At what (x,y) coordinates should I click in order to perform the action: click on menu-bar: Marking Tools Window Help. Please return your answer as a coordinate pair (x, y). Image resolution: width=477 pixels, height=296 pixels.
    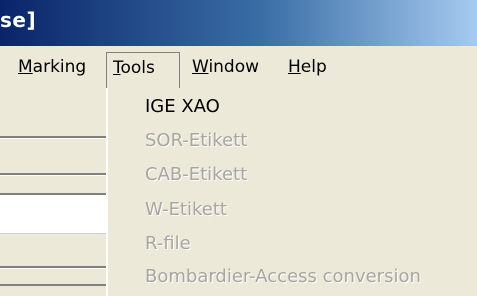
    Looking at the image, I should click on (238, 67).